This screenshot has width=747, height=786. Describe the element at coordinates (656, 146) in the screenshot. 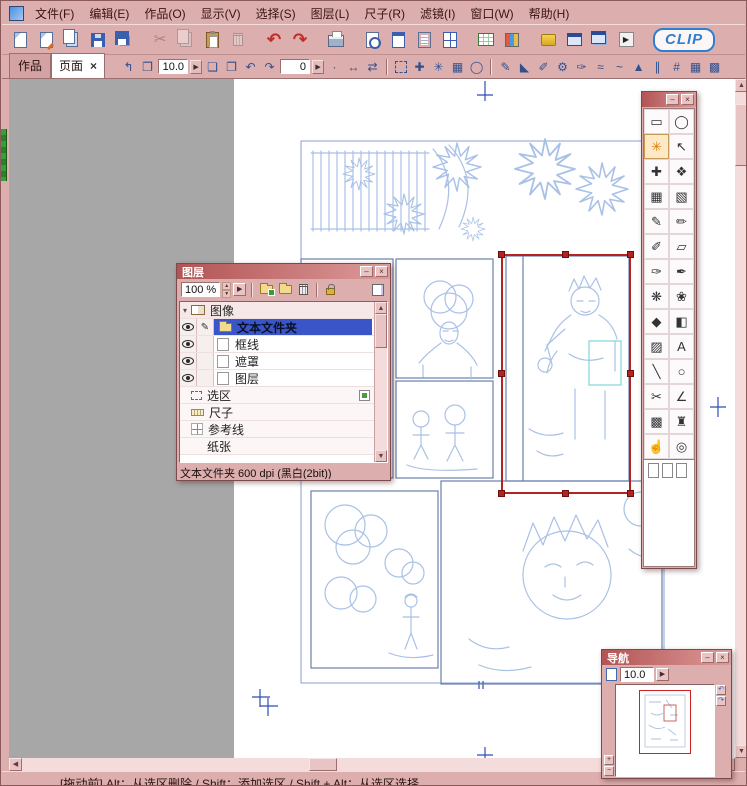

I see `magic-wand-tool: ✳` at that location.